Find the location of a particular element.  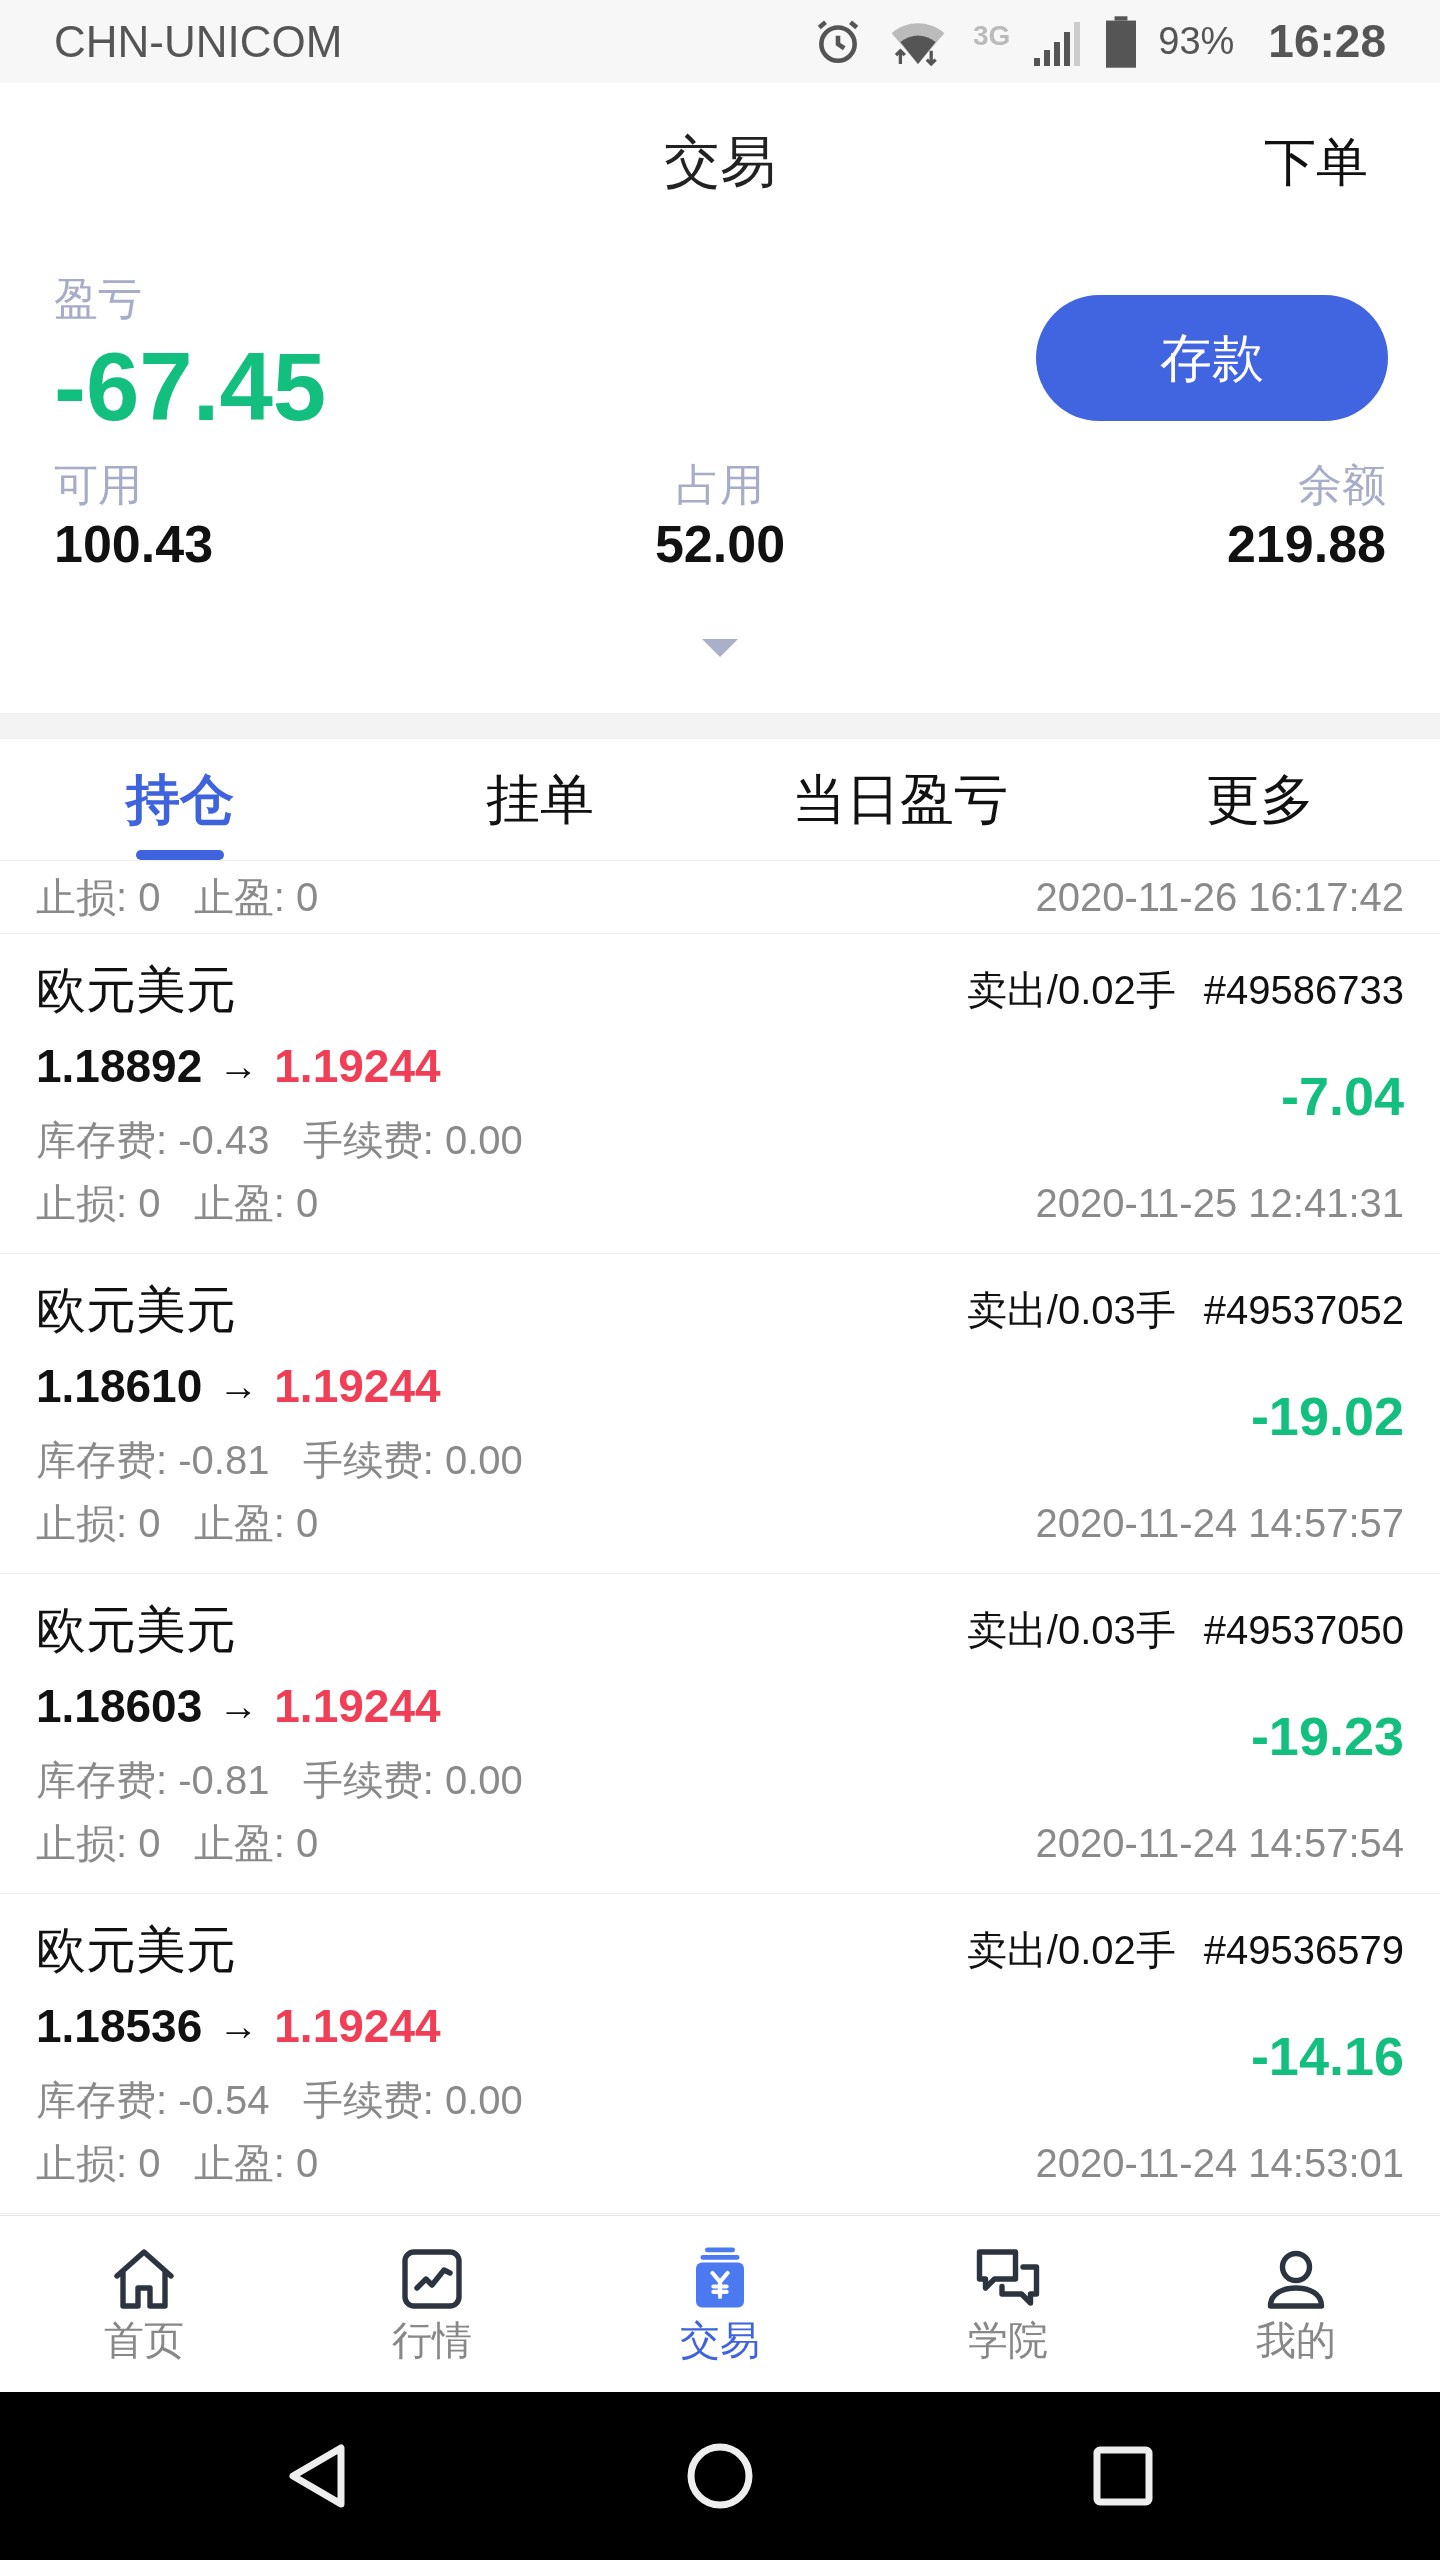

nav-tab: 我的 is located at coordinates (1296, 2304).